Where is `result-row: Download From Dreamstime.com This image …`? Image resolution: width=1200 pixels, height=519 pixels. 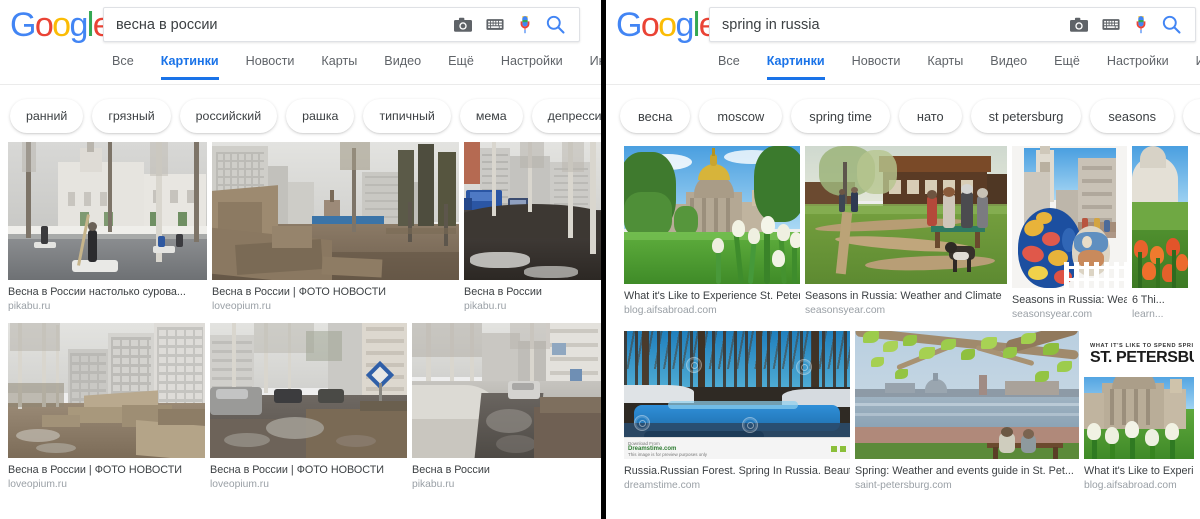
result-row: Download From Dreamstime.com This image … is located at coordinates (911, 412).